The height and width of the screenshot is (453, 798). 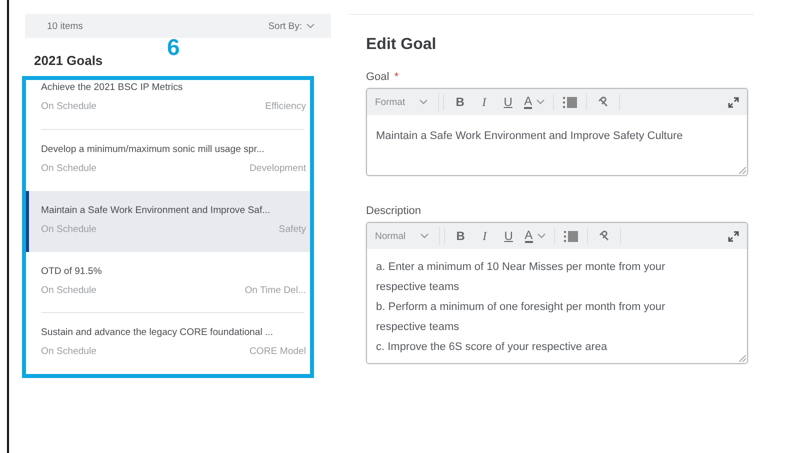 What do you see at coordinates (396, 77) in the screenshot?
I see `required-marker: *` at bounding box center [396, 77].